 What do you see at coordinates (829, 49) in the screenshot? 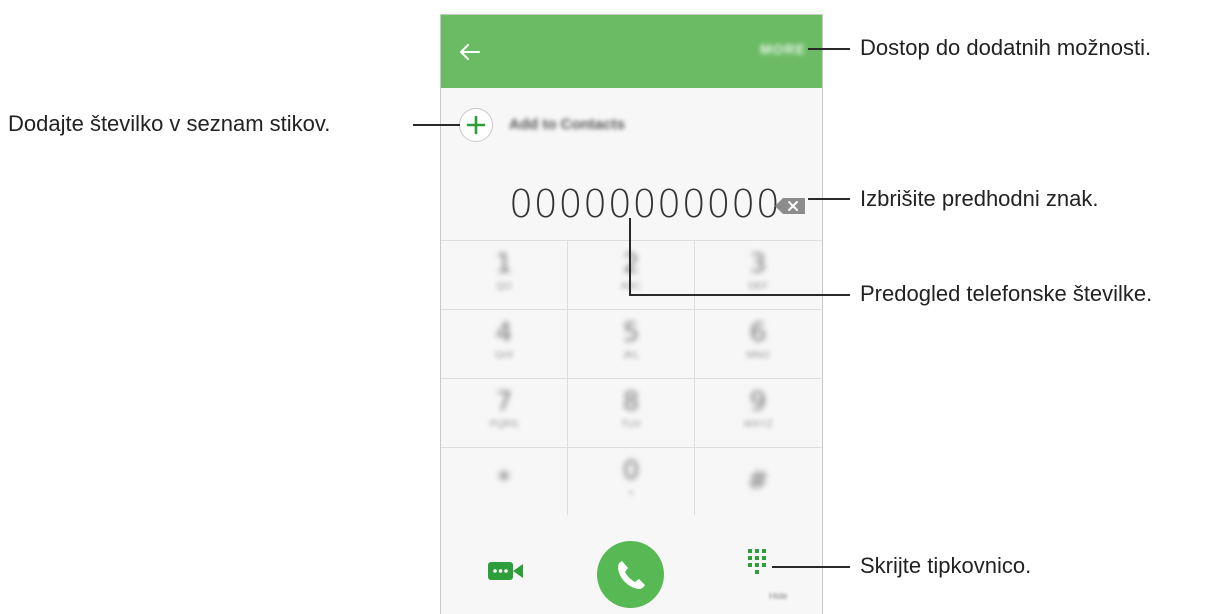
I see `callout-line-more` at bounding box center [829, 49].